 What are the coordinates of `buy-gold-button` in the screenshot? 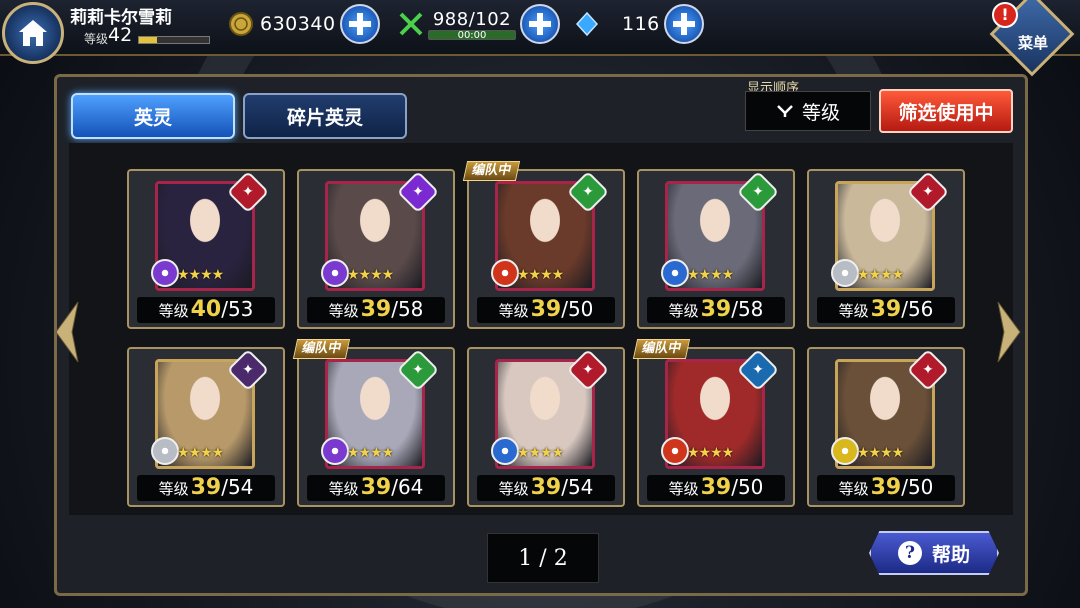 It's located at (359, 24).